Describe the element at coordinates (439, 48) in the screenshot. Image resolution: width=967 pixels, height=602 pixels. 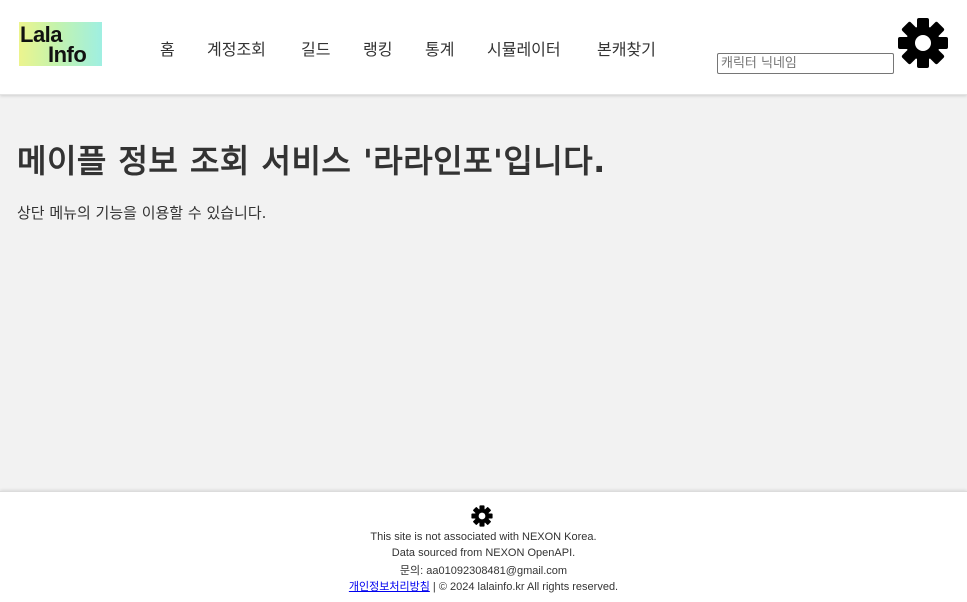
I see `nav-item-statistics: 통계` at that location.